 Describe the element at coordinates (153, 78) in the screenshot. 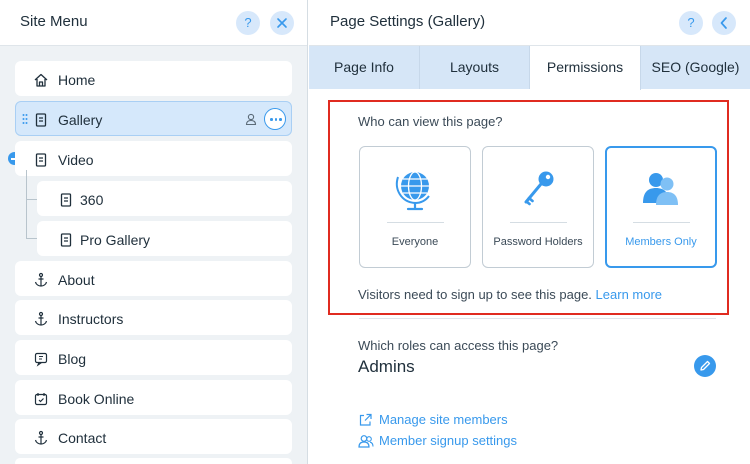

I see `menu-item-home: Home` at that location.